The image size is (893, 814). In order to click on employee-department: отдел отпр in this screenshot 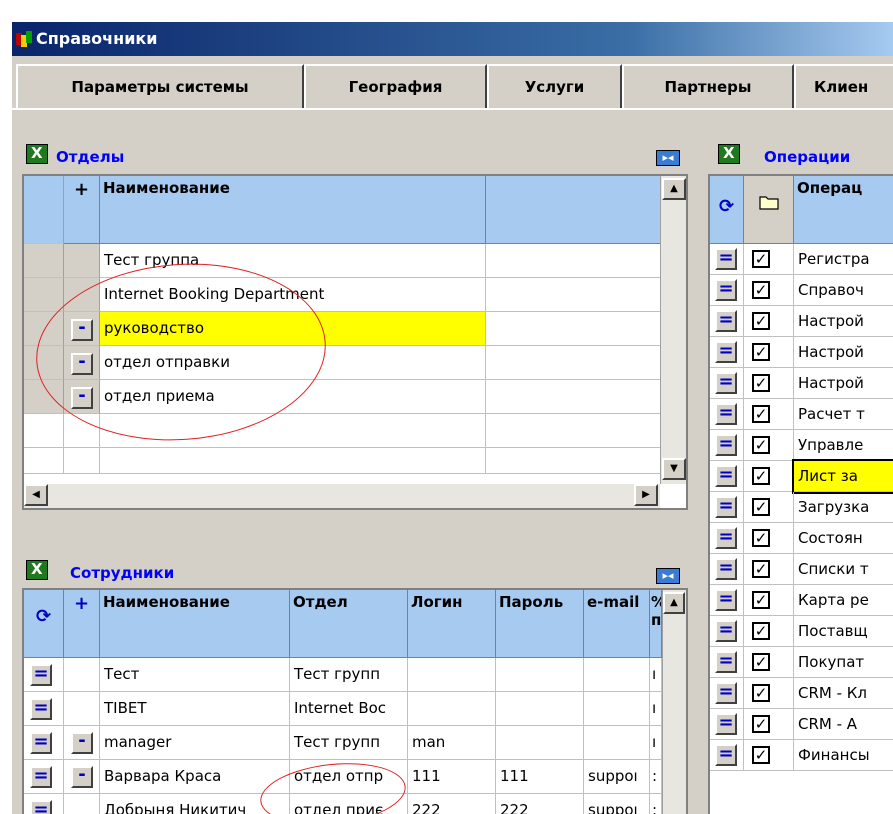, I will do `click(349, 777)`.